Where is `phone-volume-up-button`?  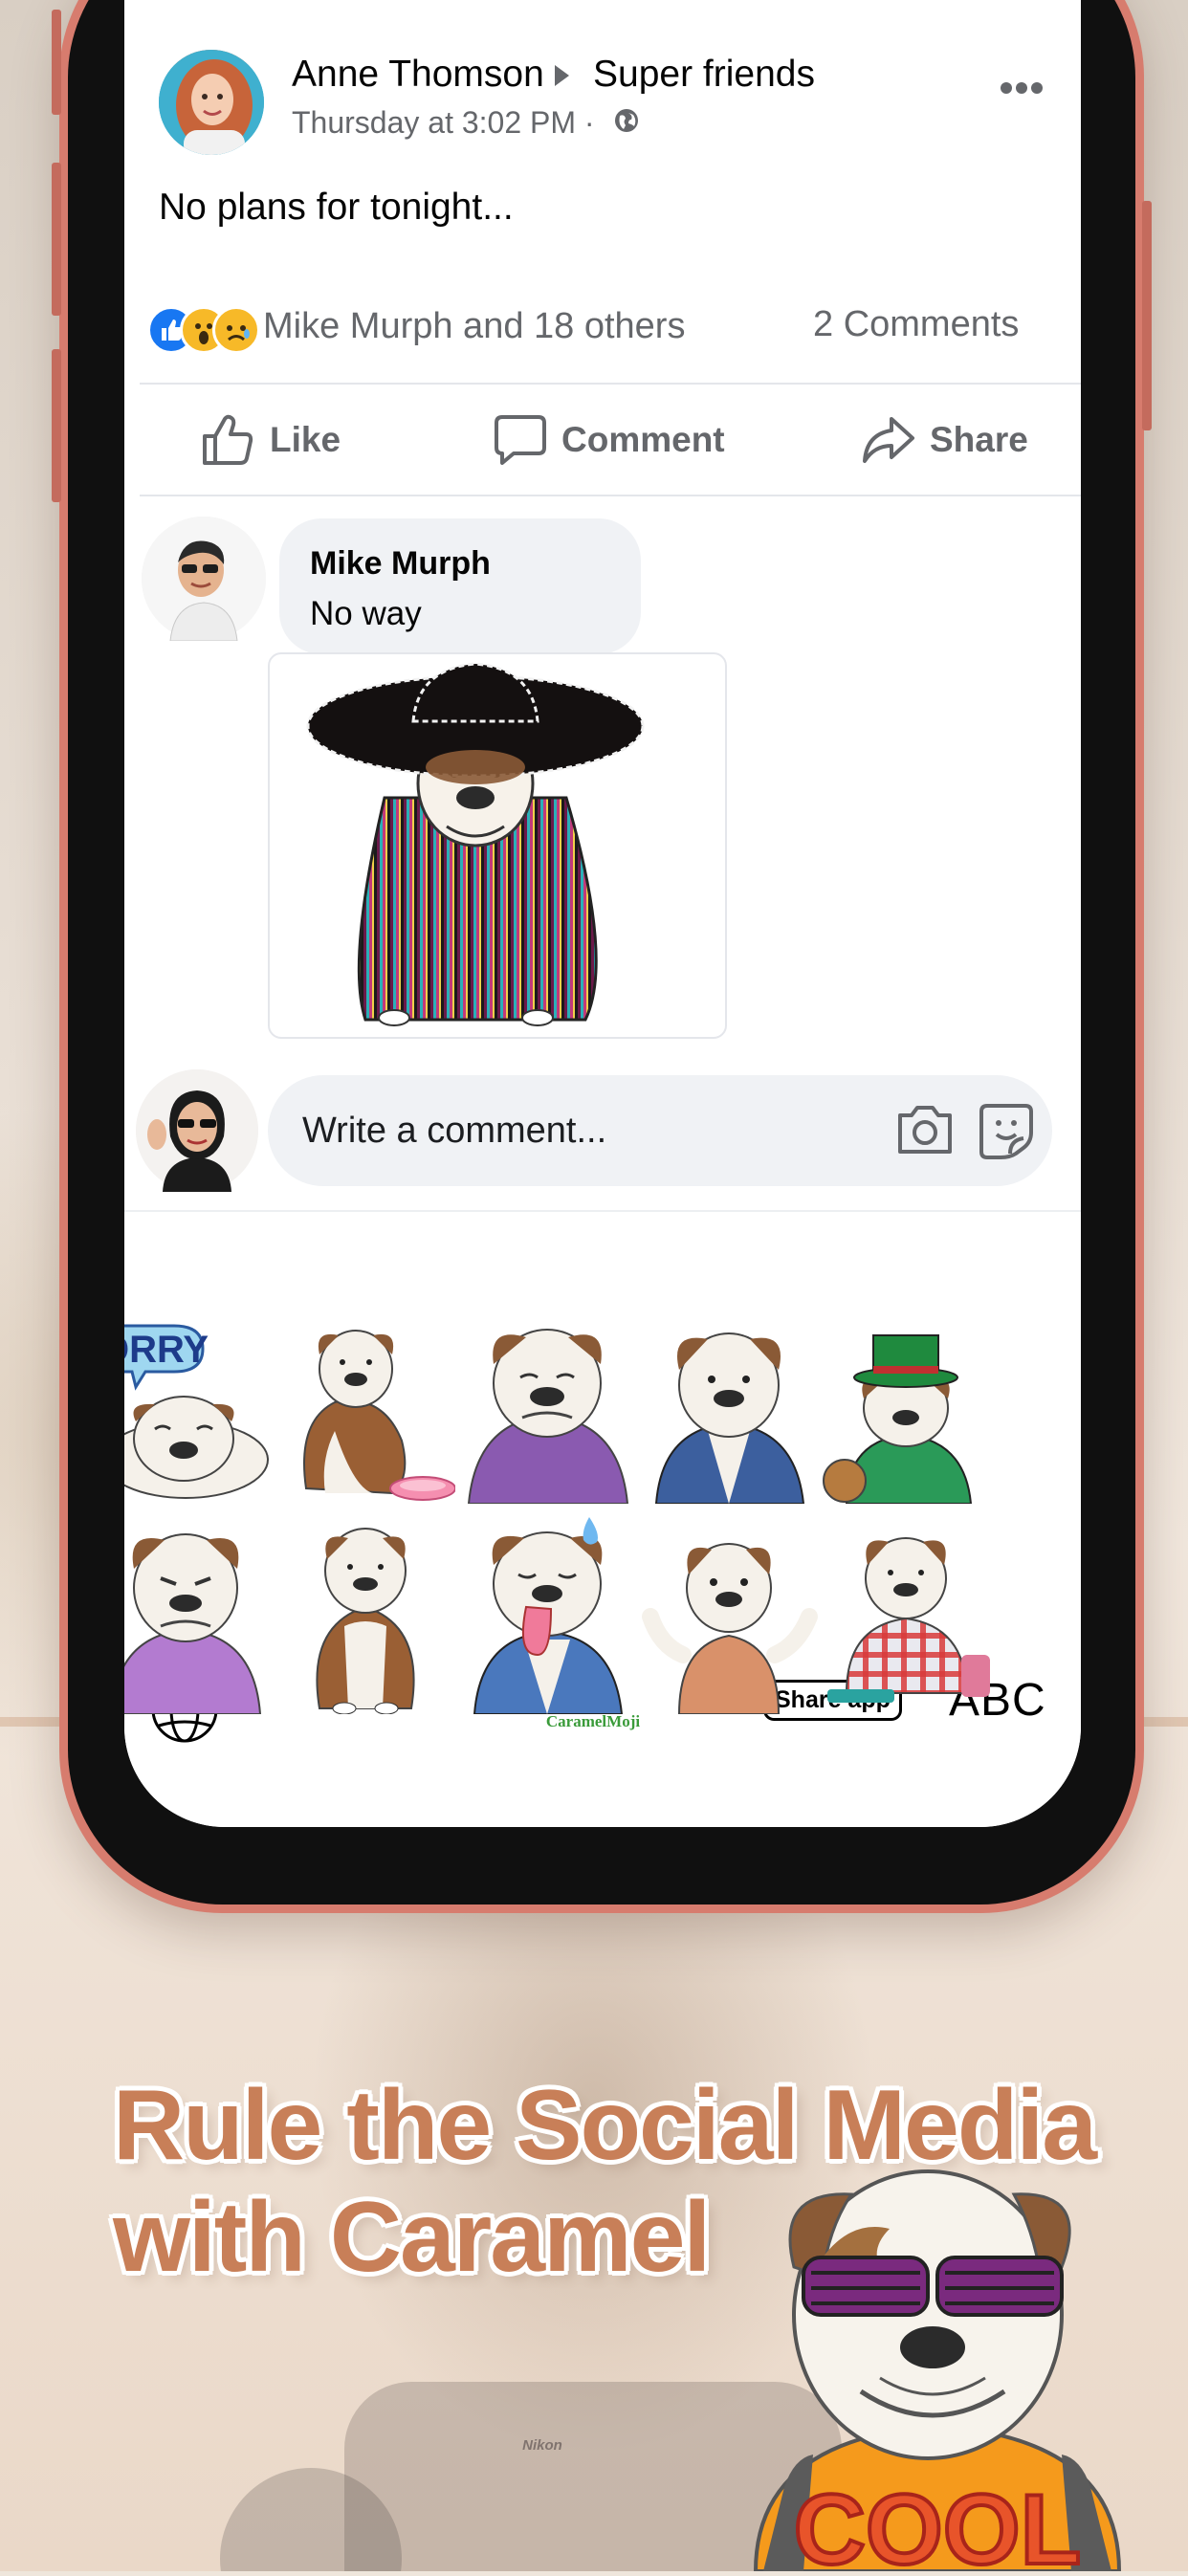
phone-volume-up-button is located at coordinates (56, 239).